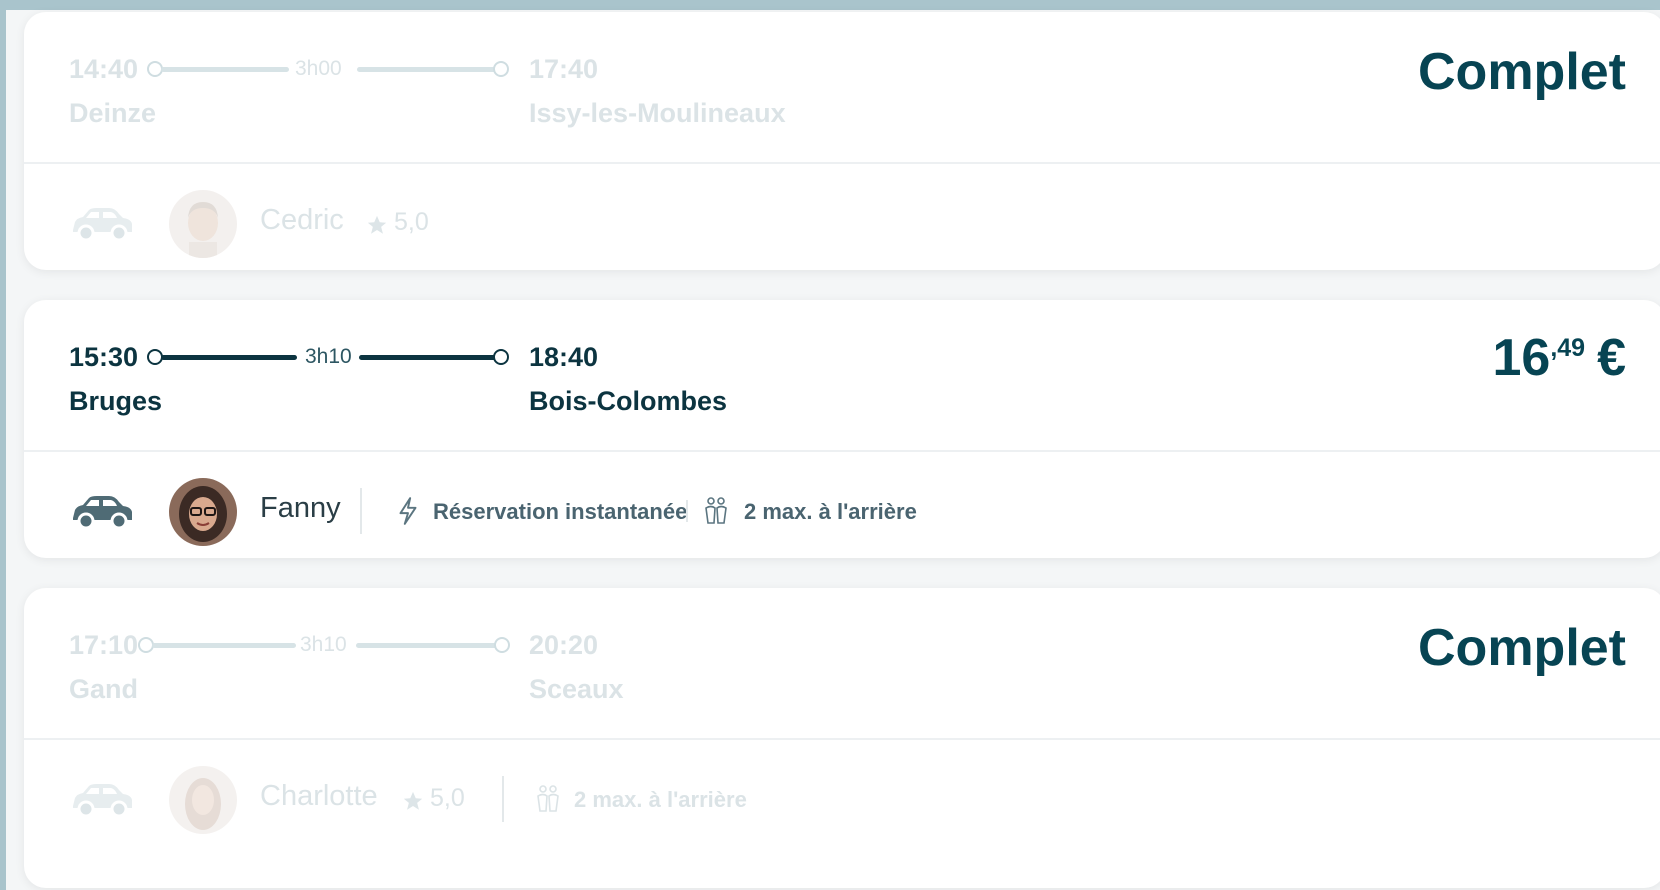 The width and height of the screenshot is (1660, 890). What do you see at coordinates (842, 217) in the screenshot?
I see `driver-row: Cedric 5,0` at bounding box center [842, 217].